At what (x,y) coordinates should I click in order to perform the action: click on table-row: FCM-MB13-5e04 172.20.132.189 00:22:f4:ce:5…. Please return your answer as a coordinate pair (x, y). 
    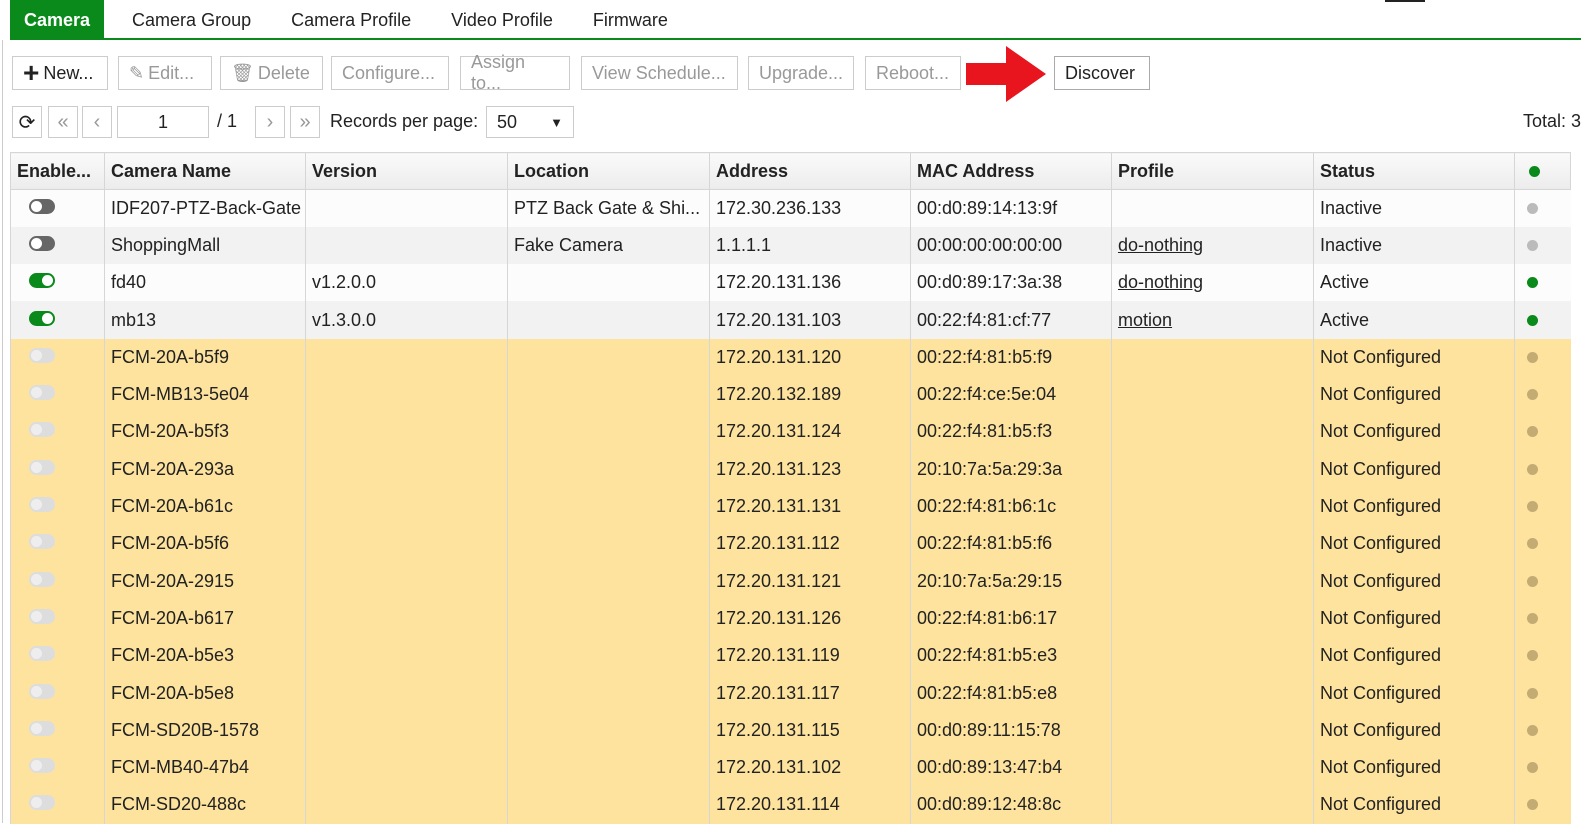
    Looking at the image, I should click on (790, 394).